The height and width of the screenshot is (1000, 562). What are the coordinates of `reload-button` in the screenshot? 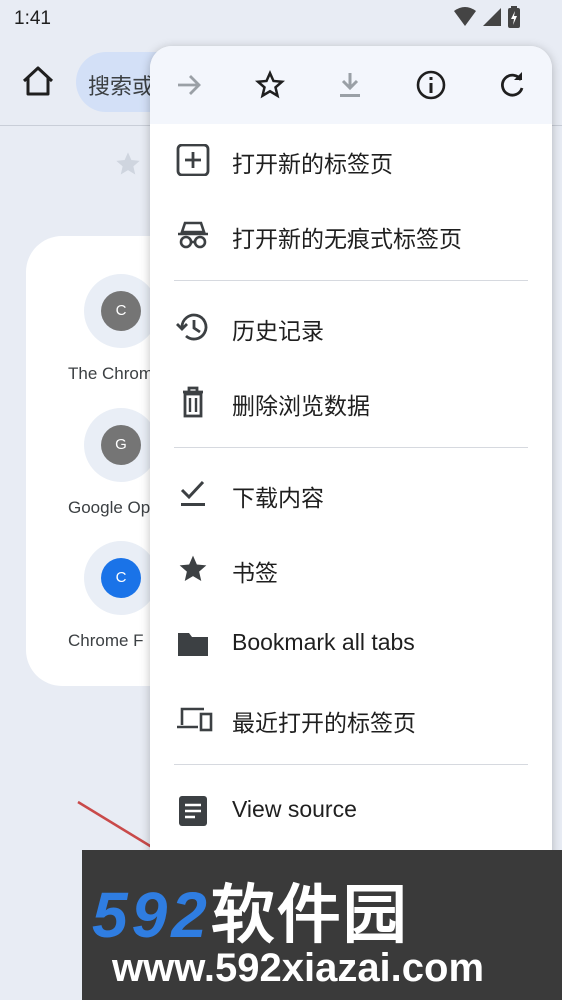 It's located at (512, 85).